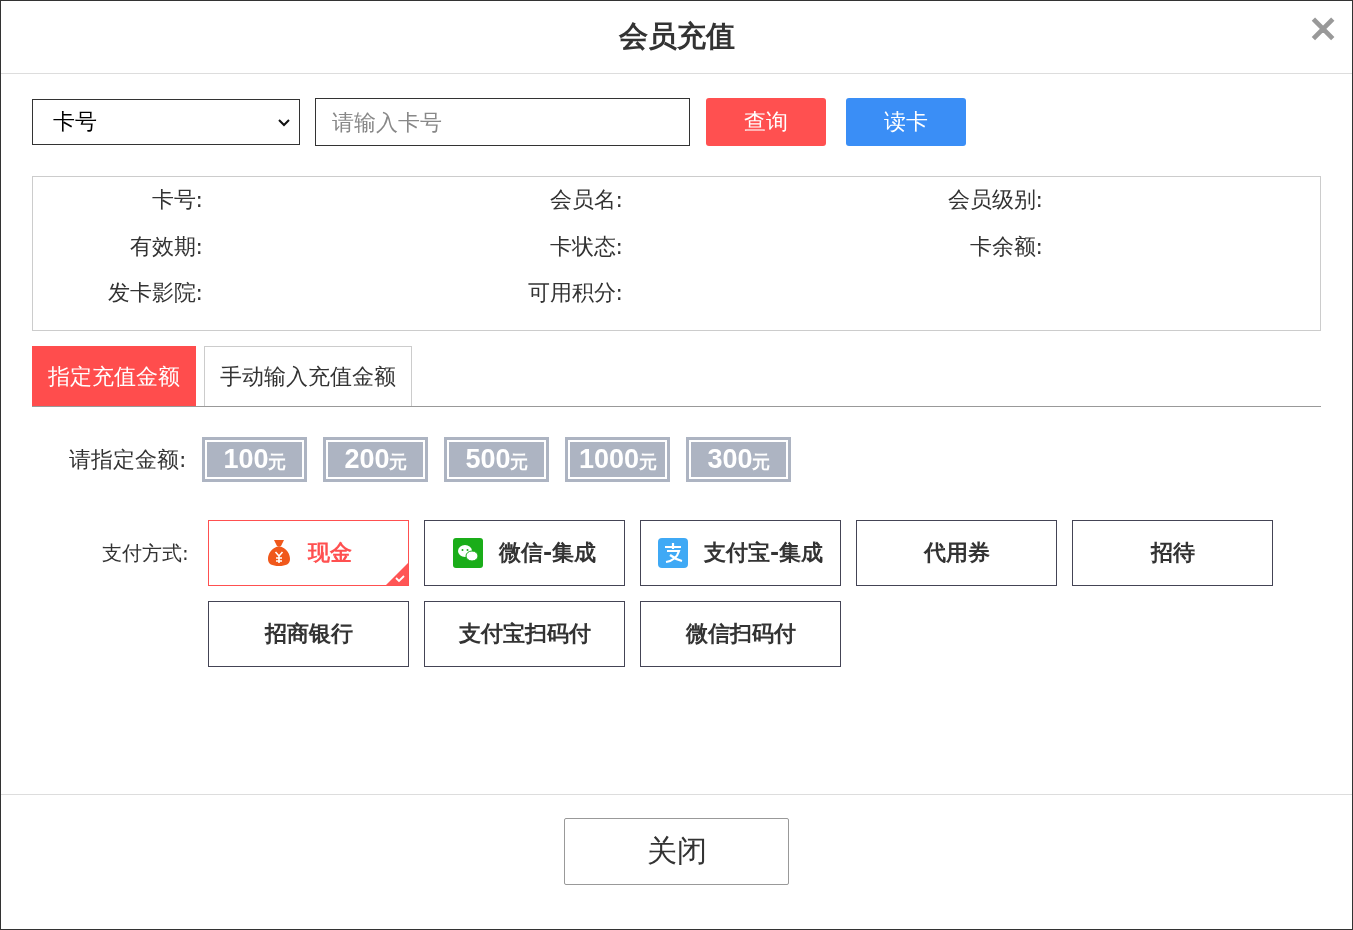 This screenshot has width=1353, height=930. I want to click on close-button: 关闭, so click(676, 851).